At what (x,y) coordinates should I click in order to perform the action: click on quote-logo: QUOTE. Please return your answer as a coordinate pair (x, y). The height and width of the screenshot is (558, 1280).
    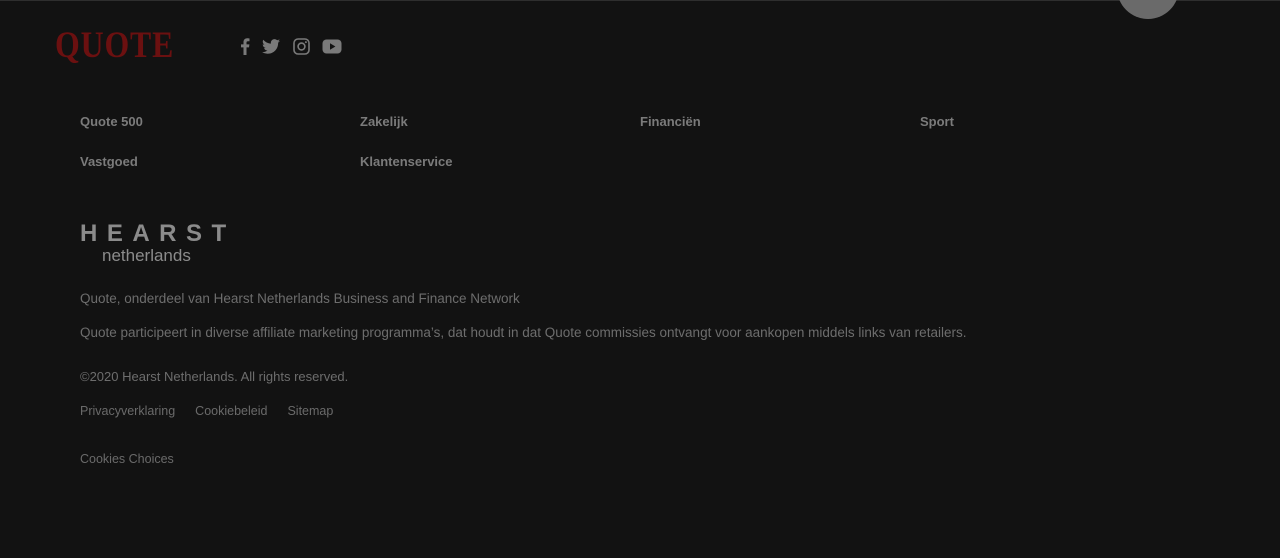
    Looking at the image, I should click on (114, 46).